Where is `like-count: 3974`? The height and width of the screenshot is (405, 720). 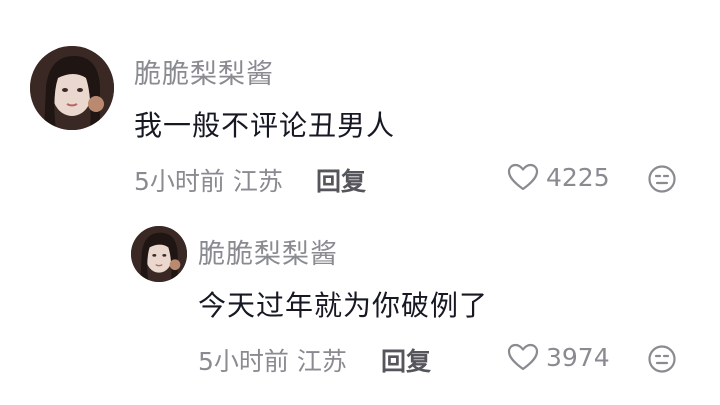 like-count: 3974 is located at coordinates (578, 357).